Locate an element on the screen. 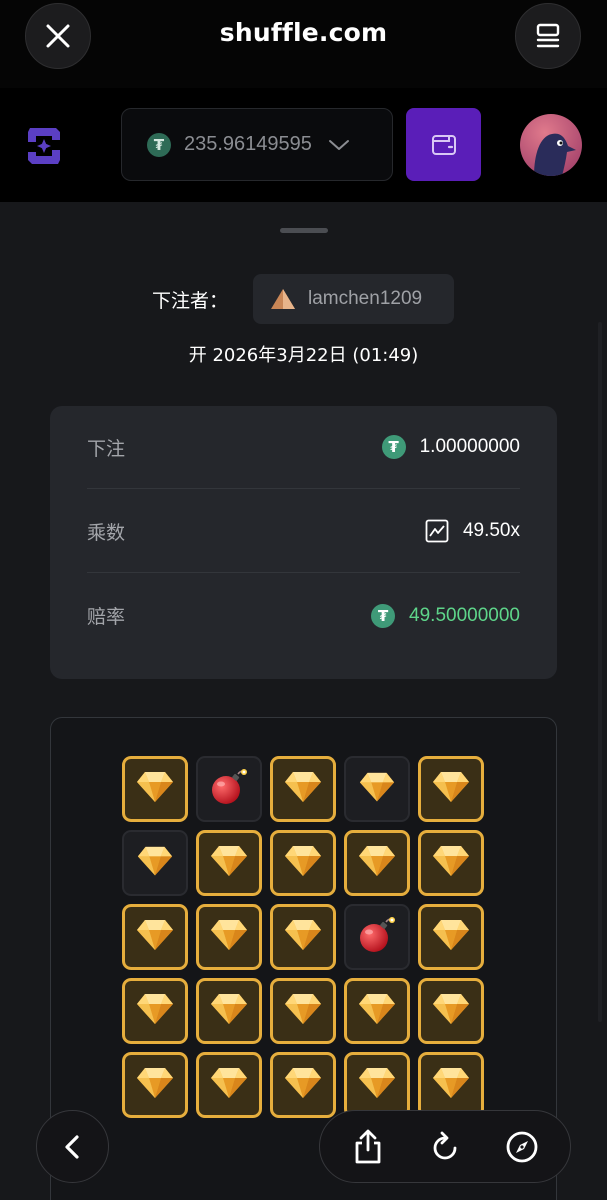 This screenshot has width=607, height=1200. share-button is located at coordinates (368, 1147).